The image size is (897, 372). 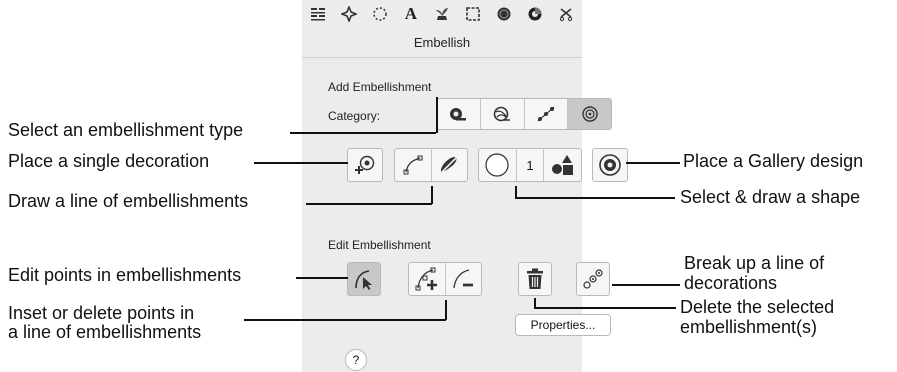 I want to click on delete-point-icon, so click(x=463, y=279).